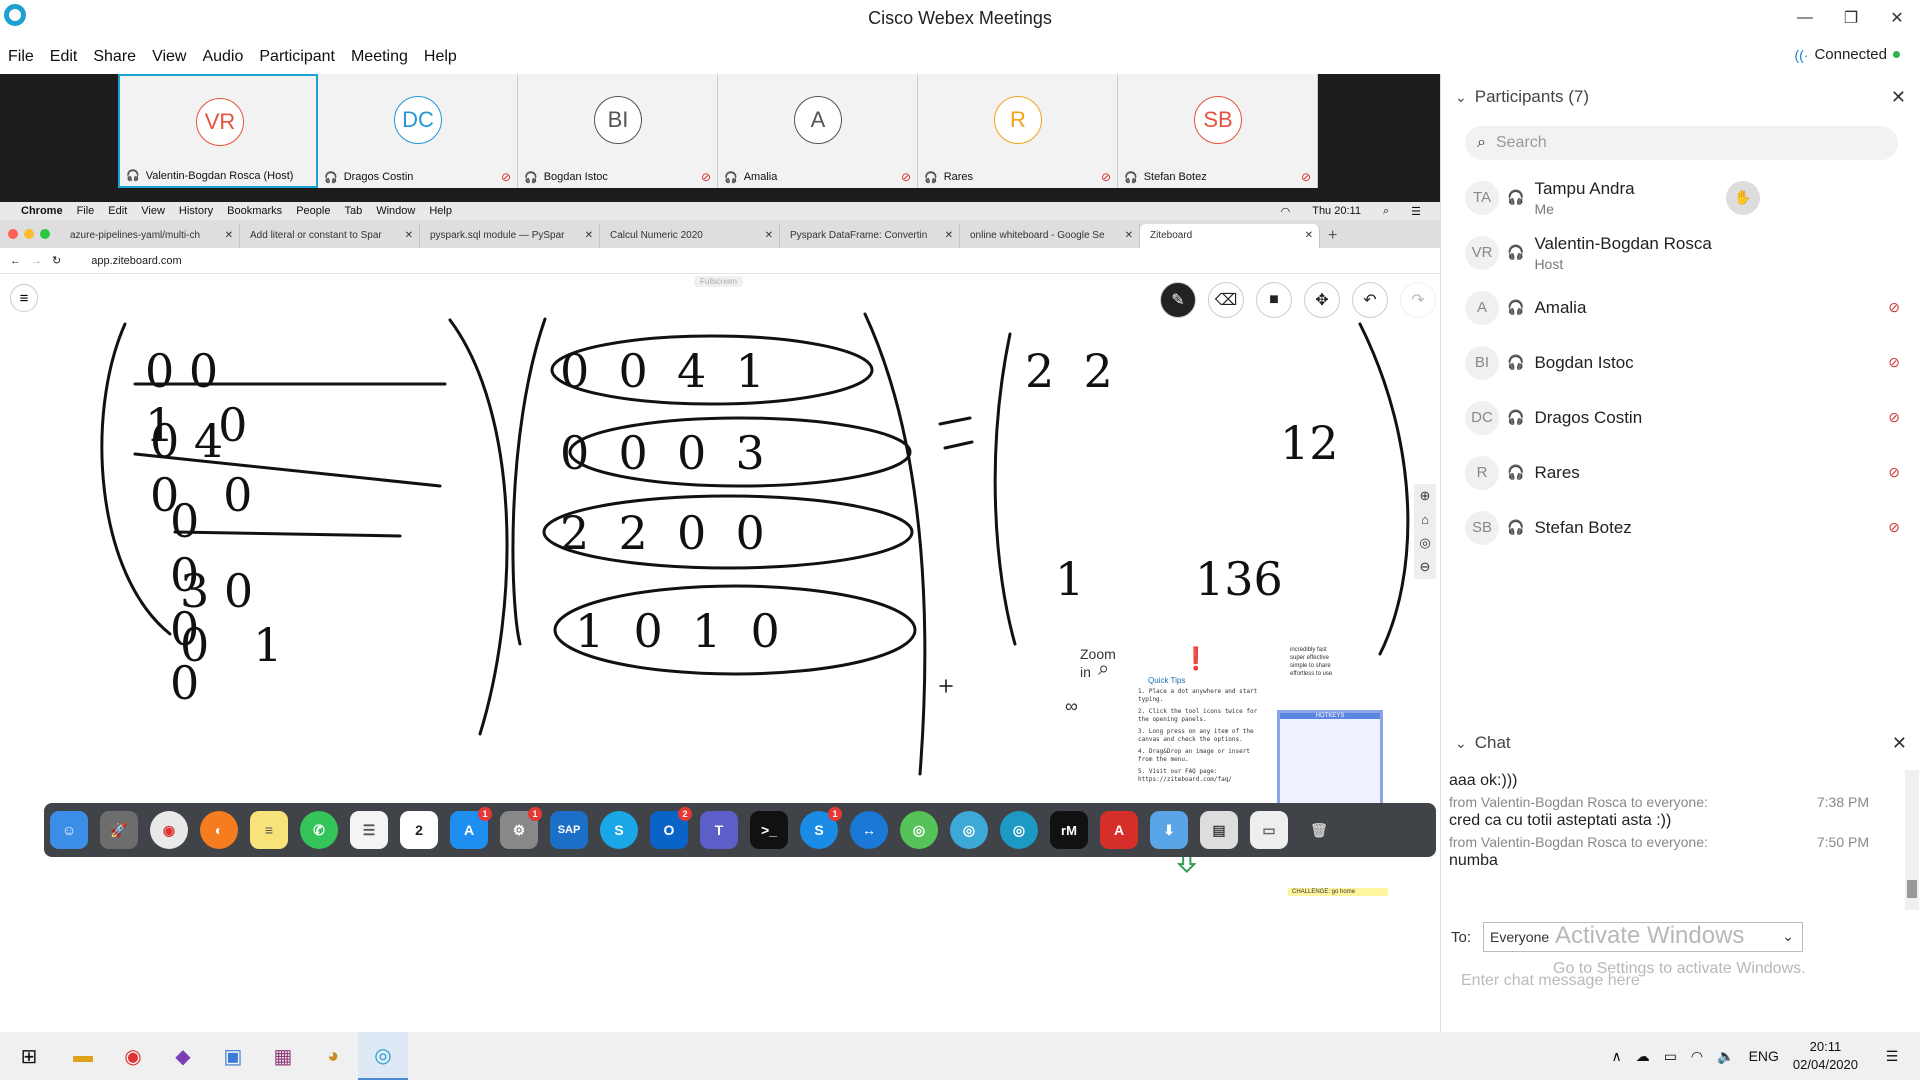 Image resolution: width=1920 pixels, height=1080 pixels. What do you see at coordinates (919, 830) in the screenshot?
I see `webex-dock-icon: ◎` at bounding box center [919, 830].